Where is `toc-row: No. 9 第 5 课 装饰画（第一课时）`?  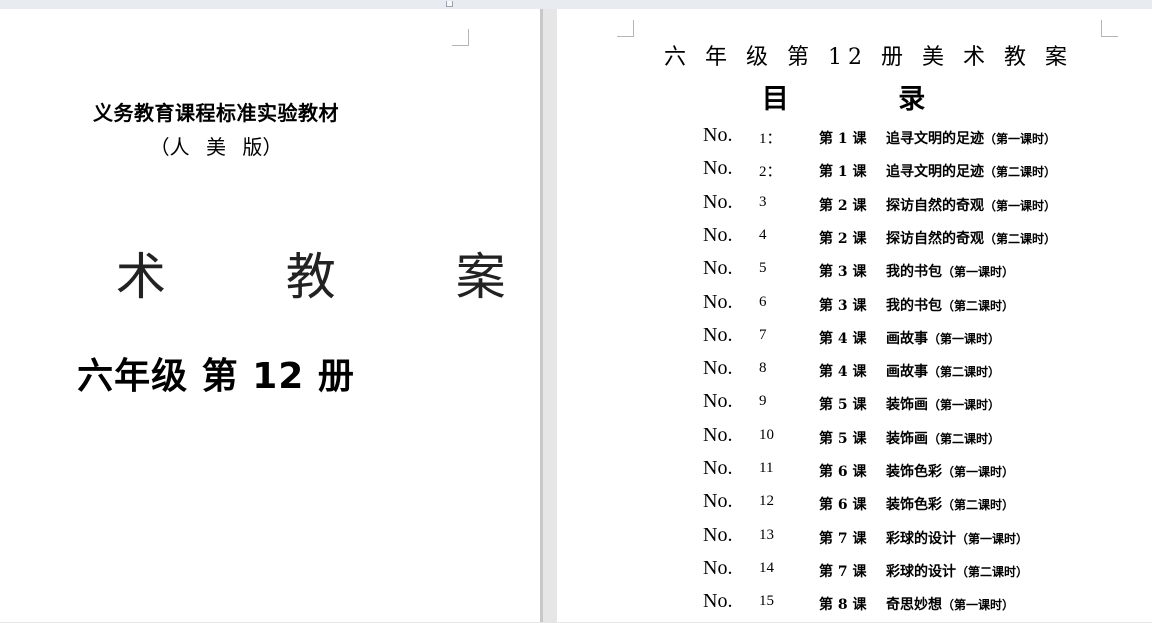
toc-row: No. 9 第 5 课 装饰画（第一课时） is located at coordinates (913, 406).